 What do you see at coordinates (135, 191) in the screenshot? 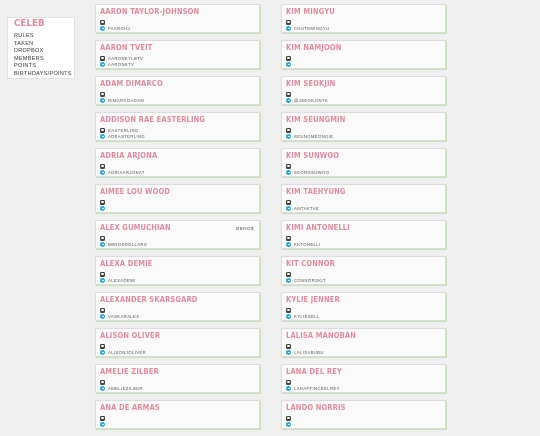
I see `celeb-name: AIMEE LOU WOOD` at bounding box center [135, 191].